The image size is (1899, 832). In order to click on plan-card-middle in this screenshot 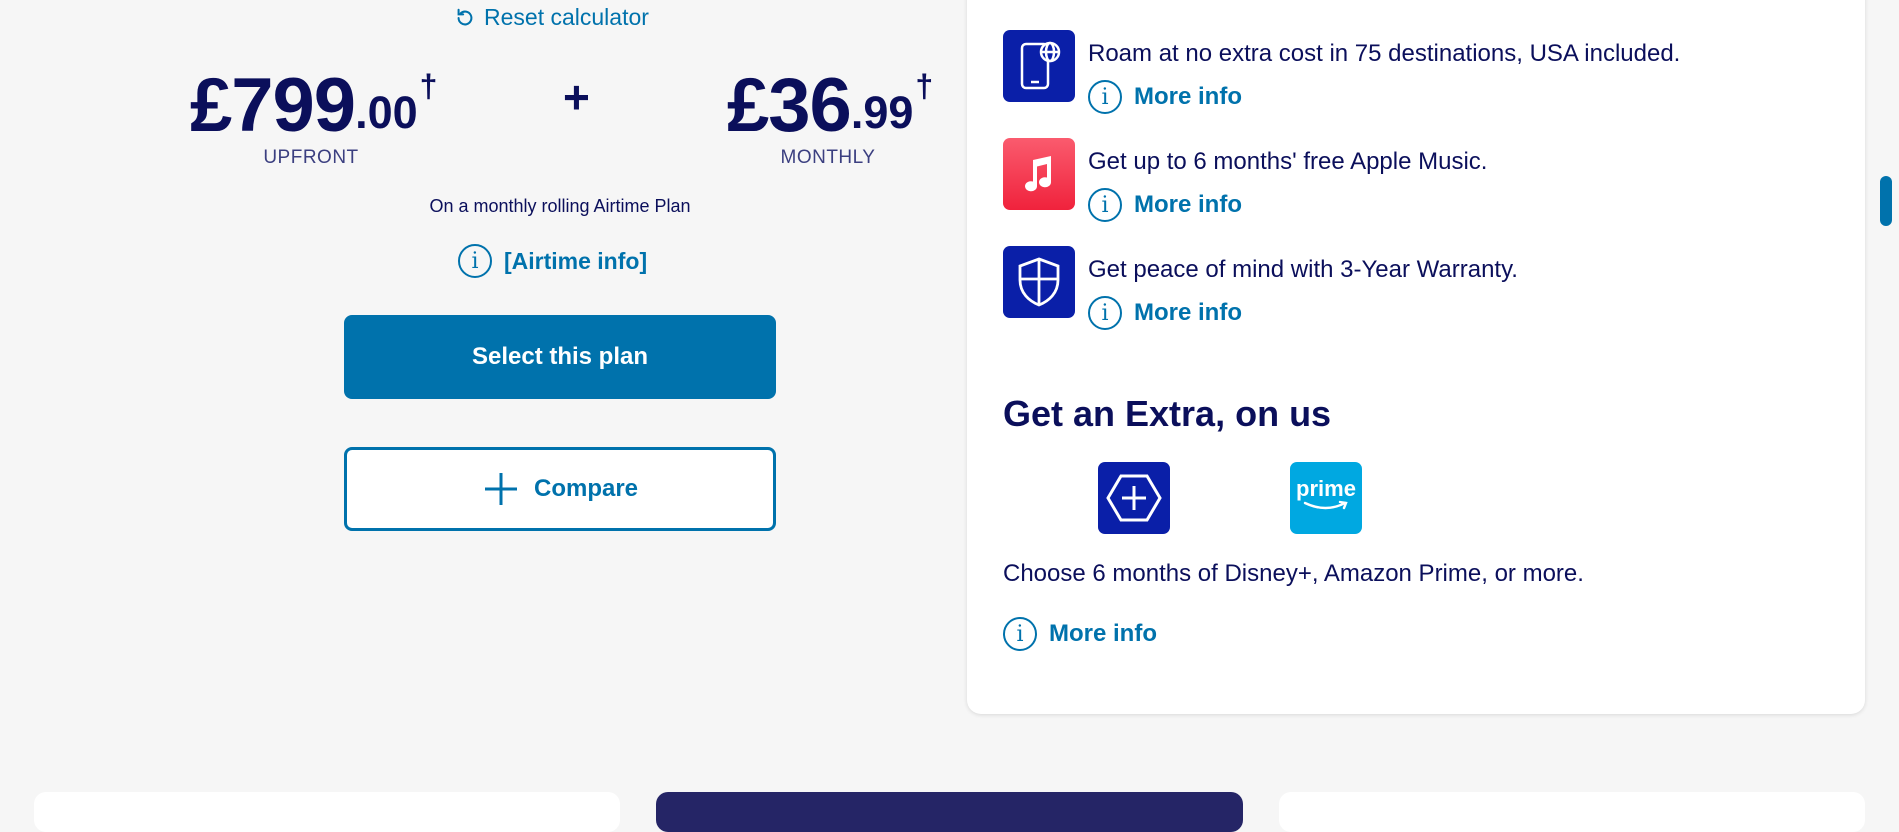, I will do `click(949, 812)`.